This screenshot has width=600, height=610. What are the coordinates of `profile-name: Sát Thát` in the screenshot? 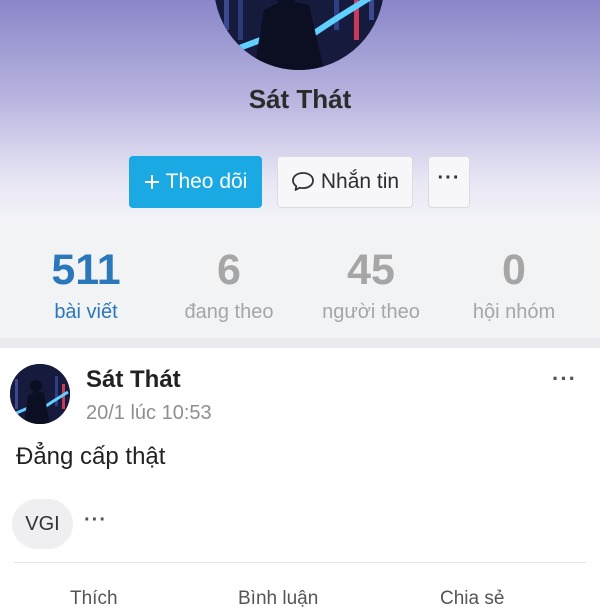 It's located at (300, 99).